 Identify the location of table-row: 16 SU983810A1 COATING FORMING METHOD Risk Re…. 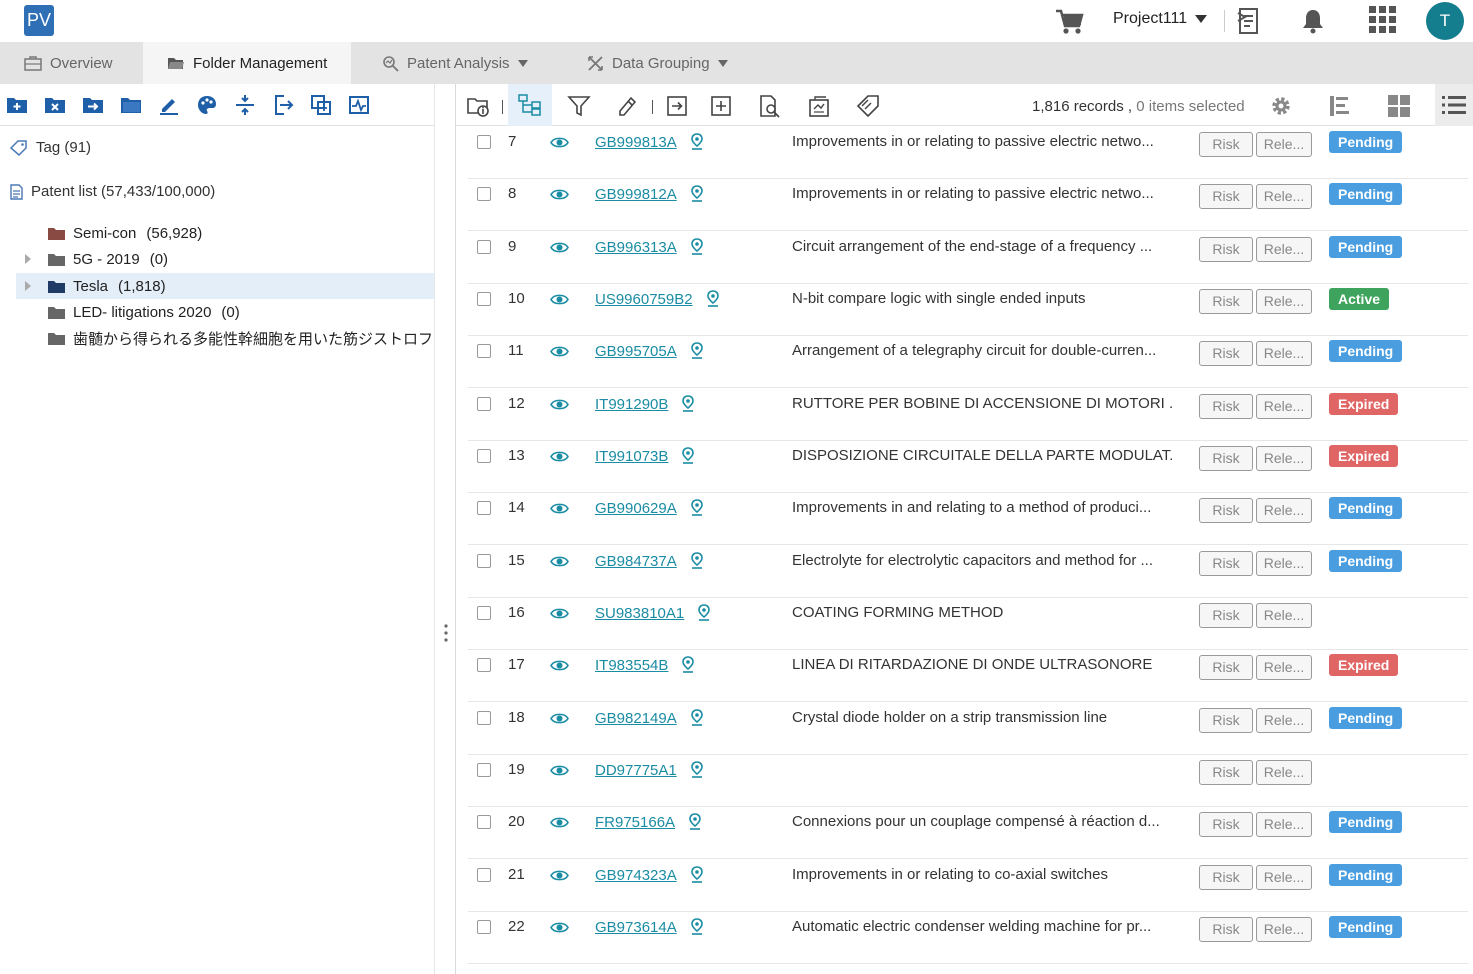
(968, 624).